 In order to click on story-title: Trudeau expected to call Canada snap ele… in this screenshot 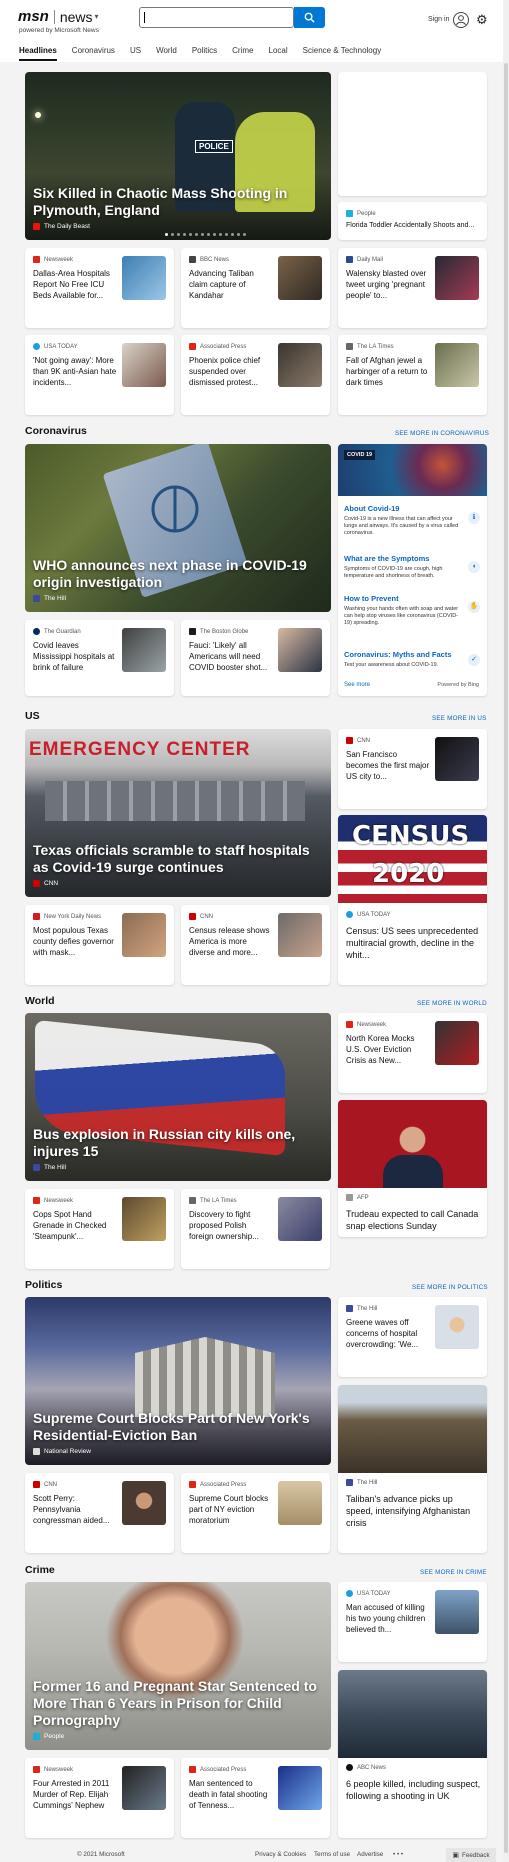, I will do `click(413, 1220)`.